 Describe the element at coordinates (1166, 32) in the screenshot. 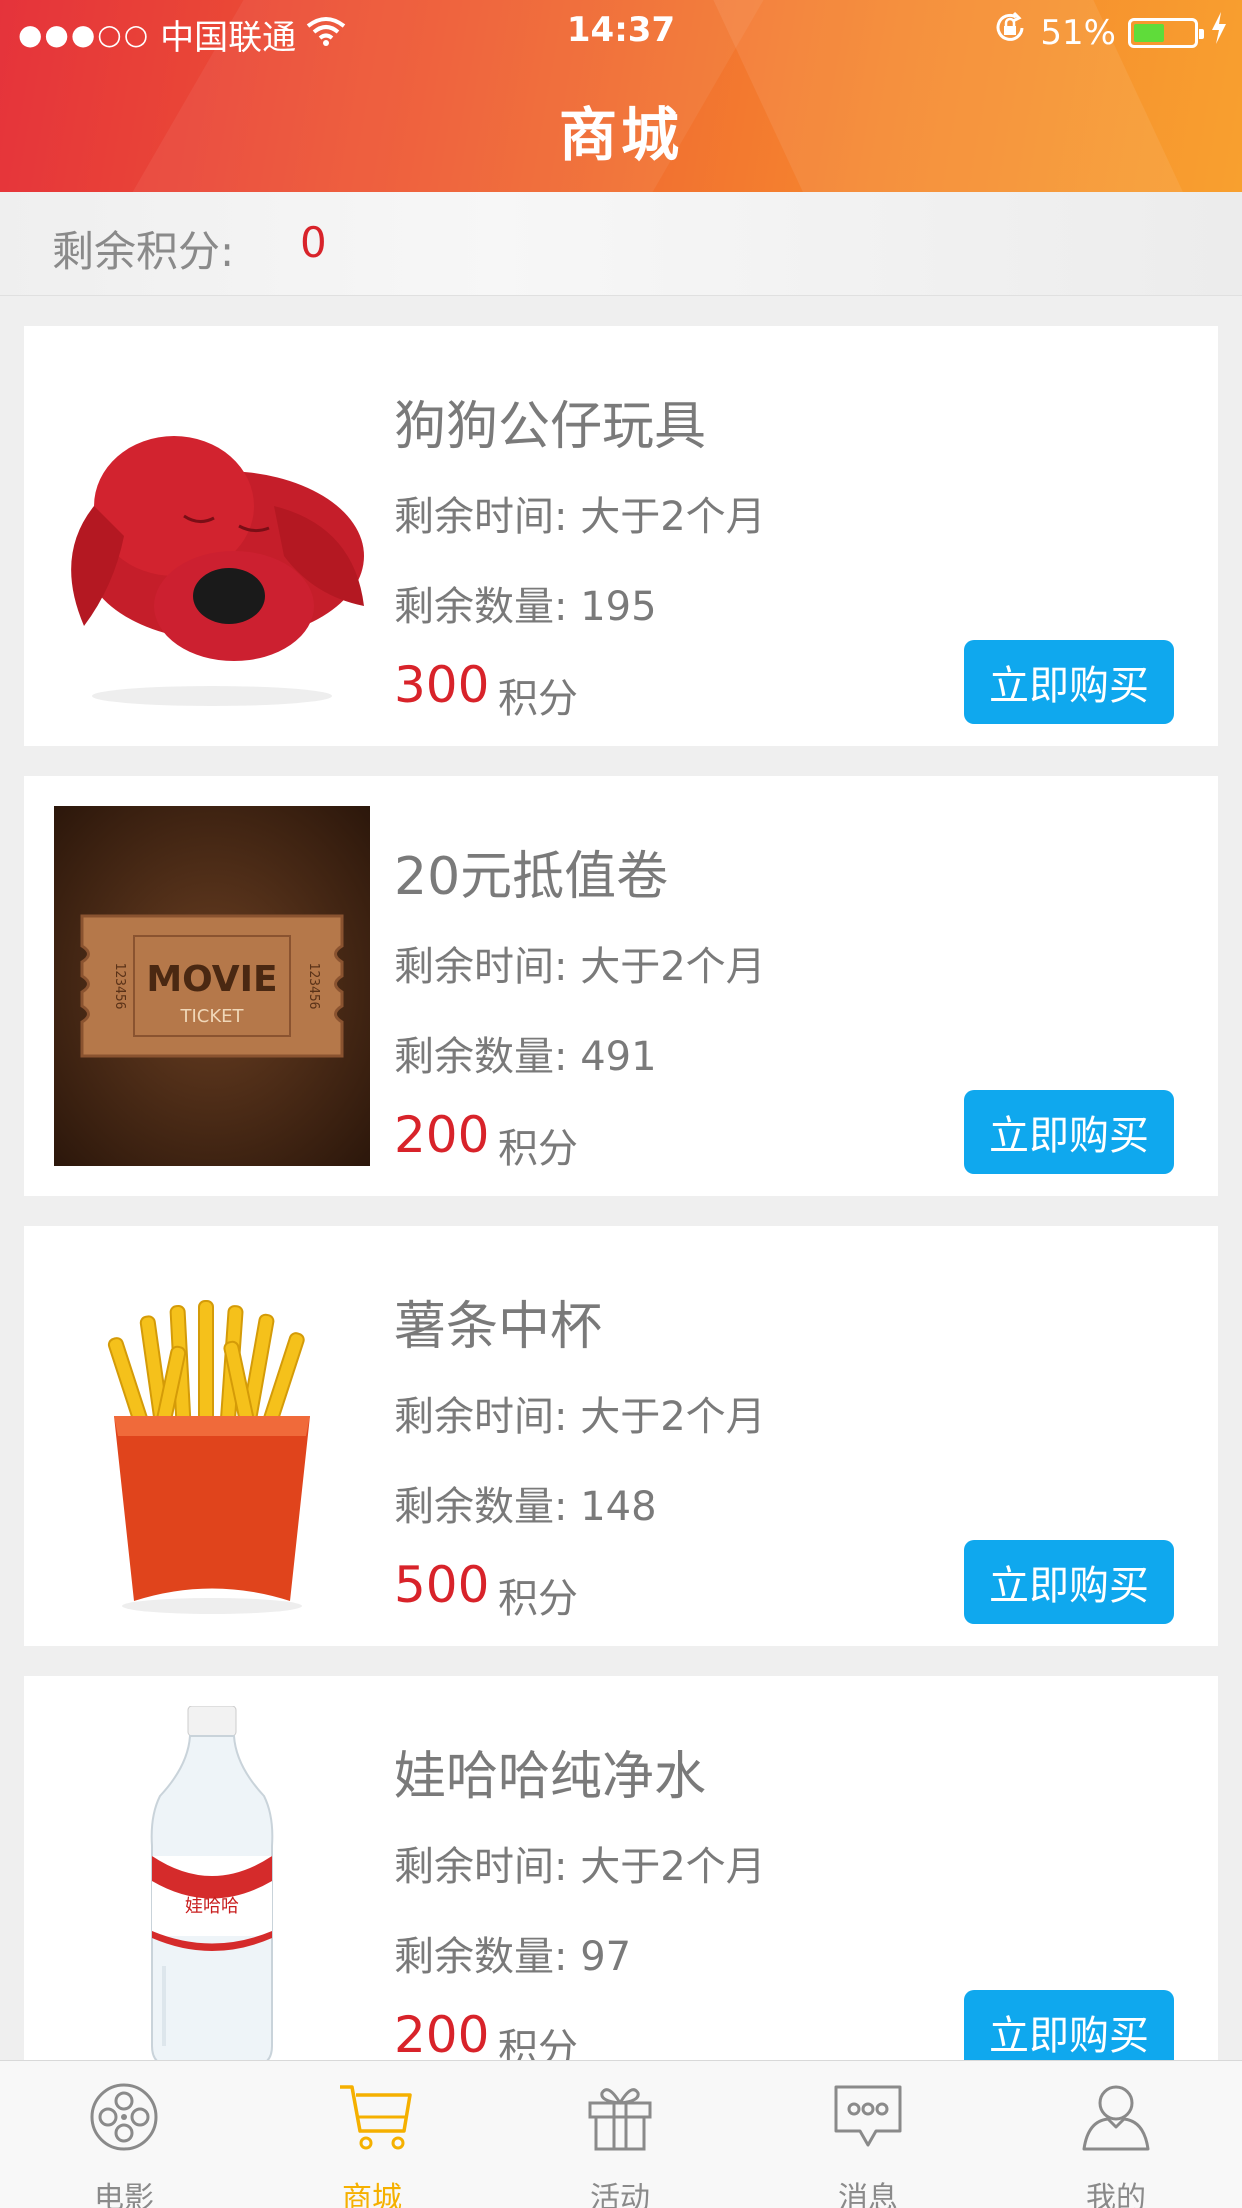

I see `battery-icon` at that location.